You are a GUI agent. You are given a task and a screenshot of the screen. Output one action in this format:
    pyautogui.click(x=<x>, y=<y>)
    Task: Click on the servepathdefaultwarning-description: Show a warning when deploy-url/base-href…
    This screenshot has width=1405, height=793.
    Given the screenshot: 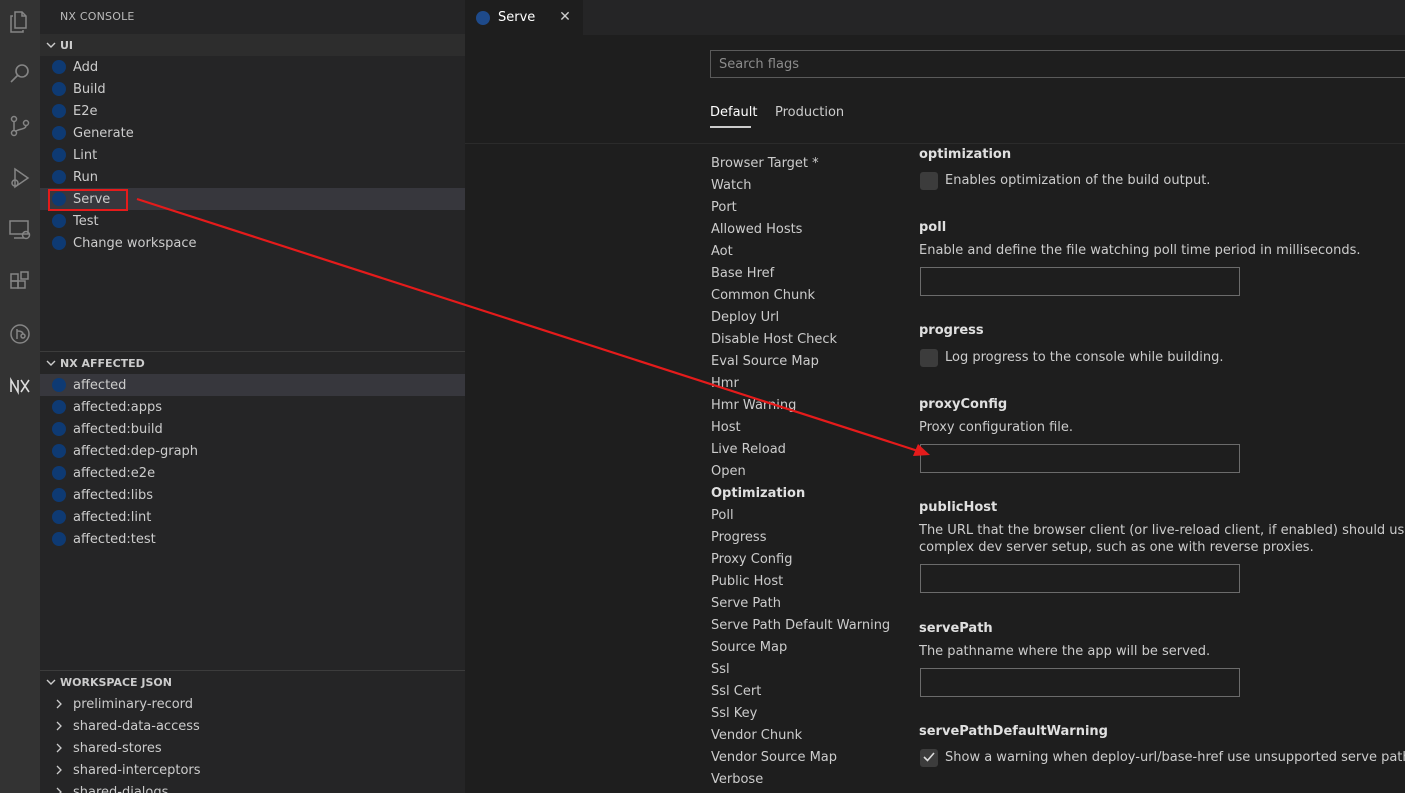 What is the action you would take?
    pyautogui.click(x=1175, y=757)
    